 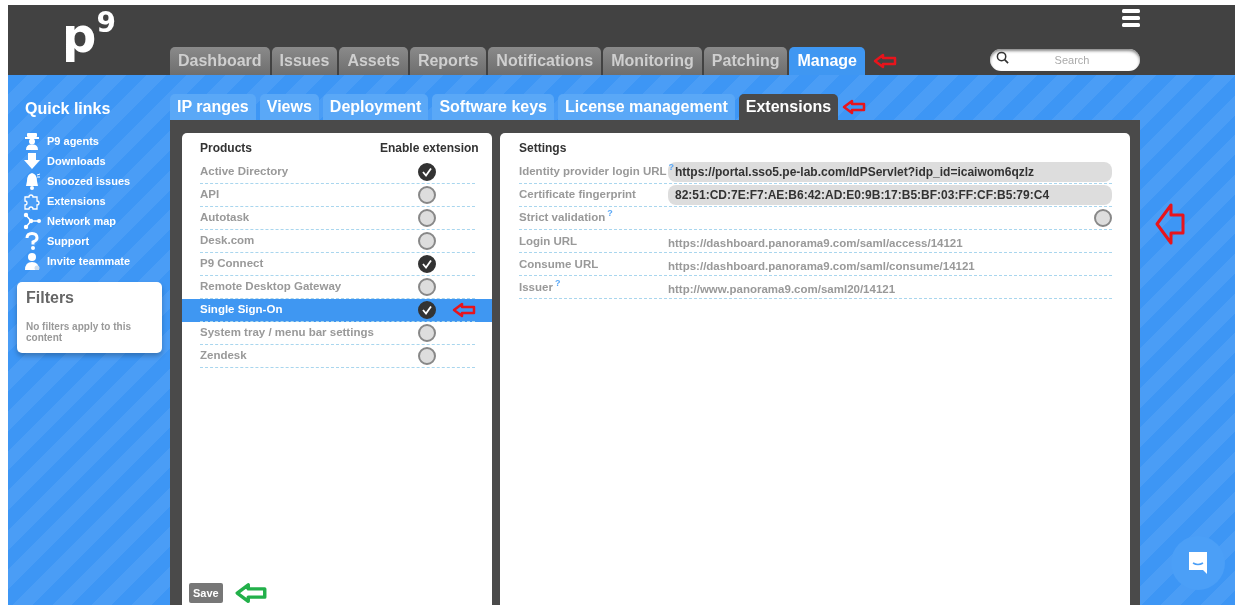 What do you see at coordinates (652, 61) in the screenshot?
I see `nav-tab: Monitoring` at bounding box center [652, 61].